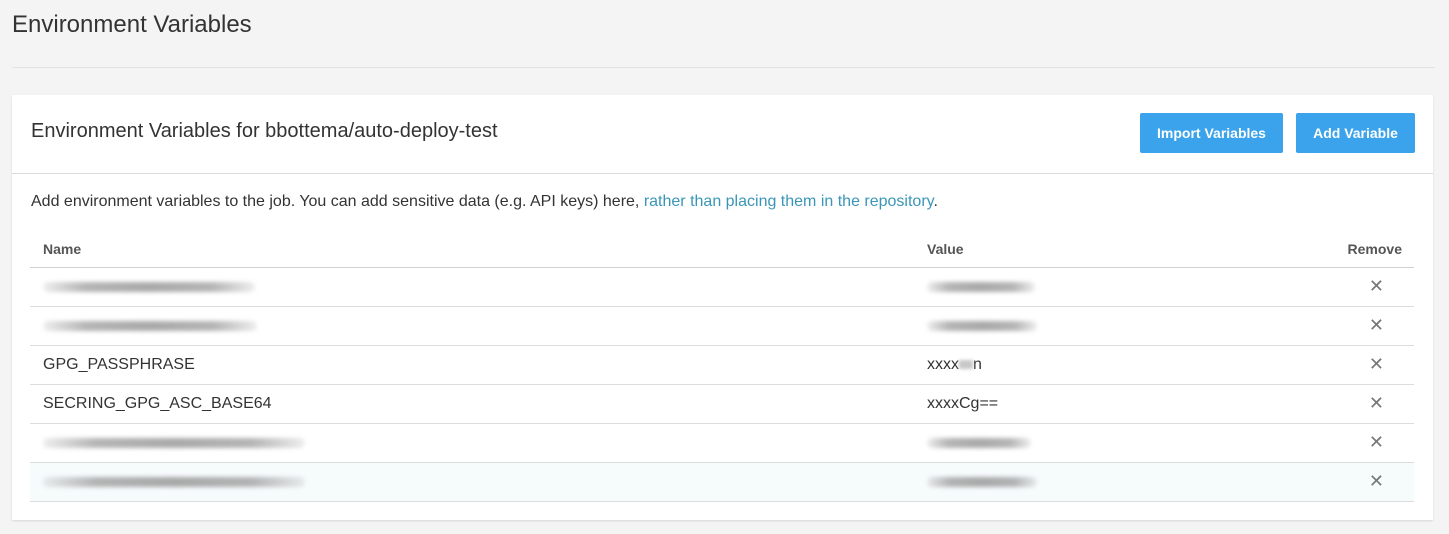 This screenshot has width=1449, height=534. What do you see at coordinates (722, 250) in the screenshot?
I see `table-header: Name Value Remove` at bounding box center [722, 250].